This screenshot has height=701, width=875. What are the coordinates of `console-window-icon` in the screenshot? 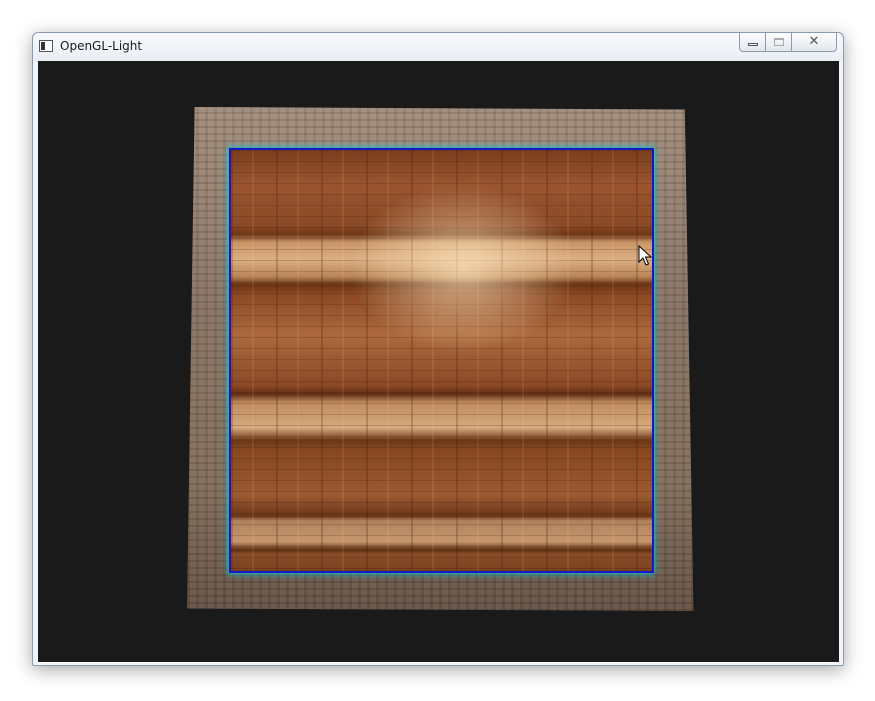 It's located at (46, 46).